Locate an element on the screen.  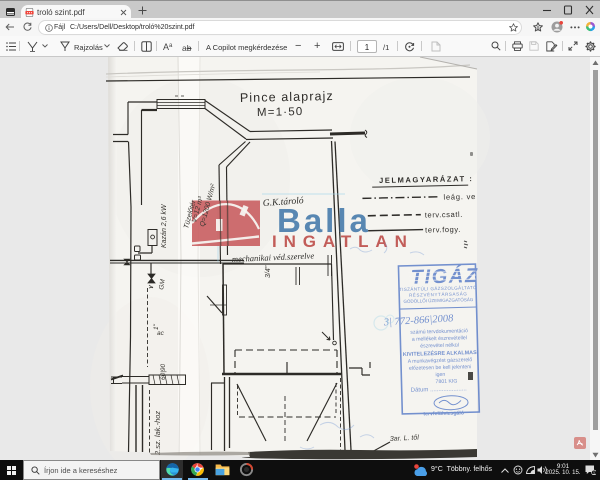
svg-text: INGATLAN is located at coordinates (343, 241).